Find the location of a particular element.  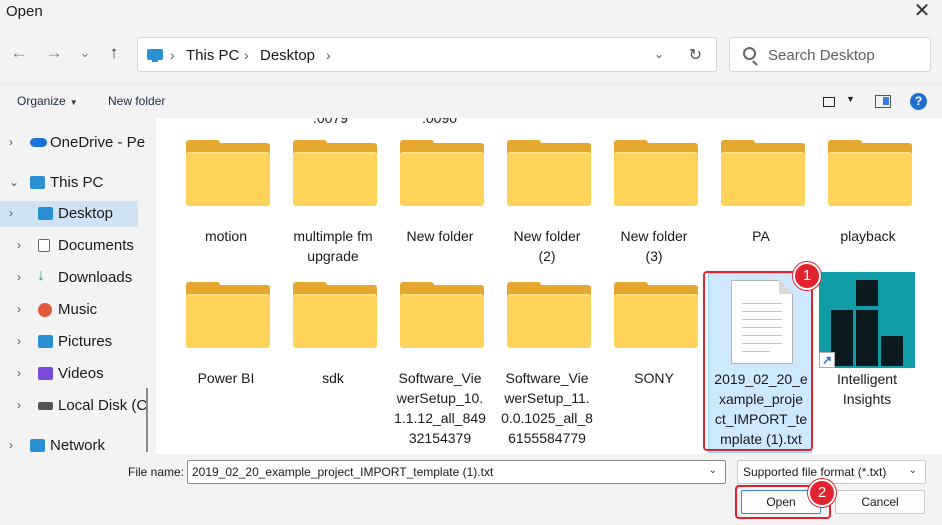

search-box is located at coordinates (830, 54).